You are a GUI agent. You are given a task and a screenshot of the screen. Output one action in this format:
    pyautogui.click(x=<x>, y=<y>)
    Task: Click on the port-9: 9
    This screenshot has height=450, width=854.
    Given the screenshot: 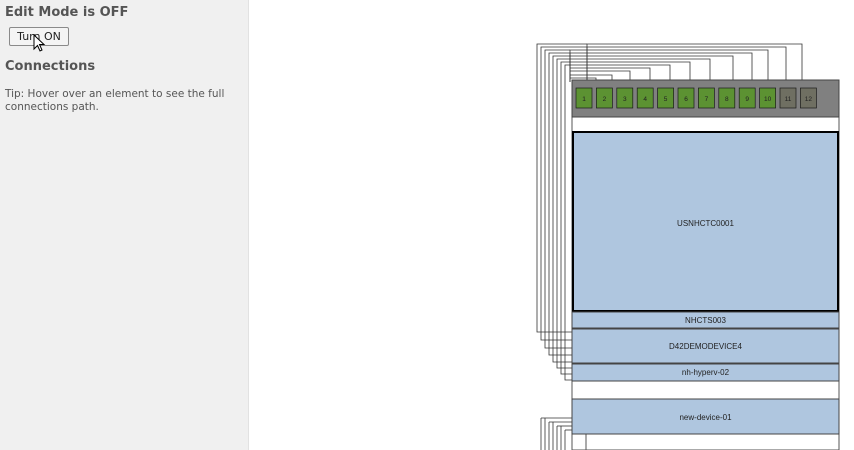 What is the action you would take?
    pyautogui.click(x=747, y=98)
    